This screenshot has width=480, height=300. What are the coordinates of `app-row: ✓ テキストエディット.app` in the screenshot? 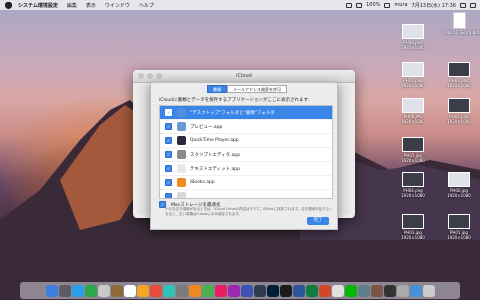 It's located at (246, 169).